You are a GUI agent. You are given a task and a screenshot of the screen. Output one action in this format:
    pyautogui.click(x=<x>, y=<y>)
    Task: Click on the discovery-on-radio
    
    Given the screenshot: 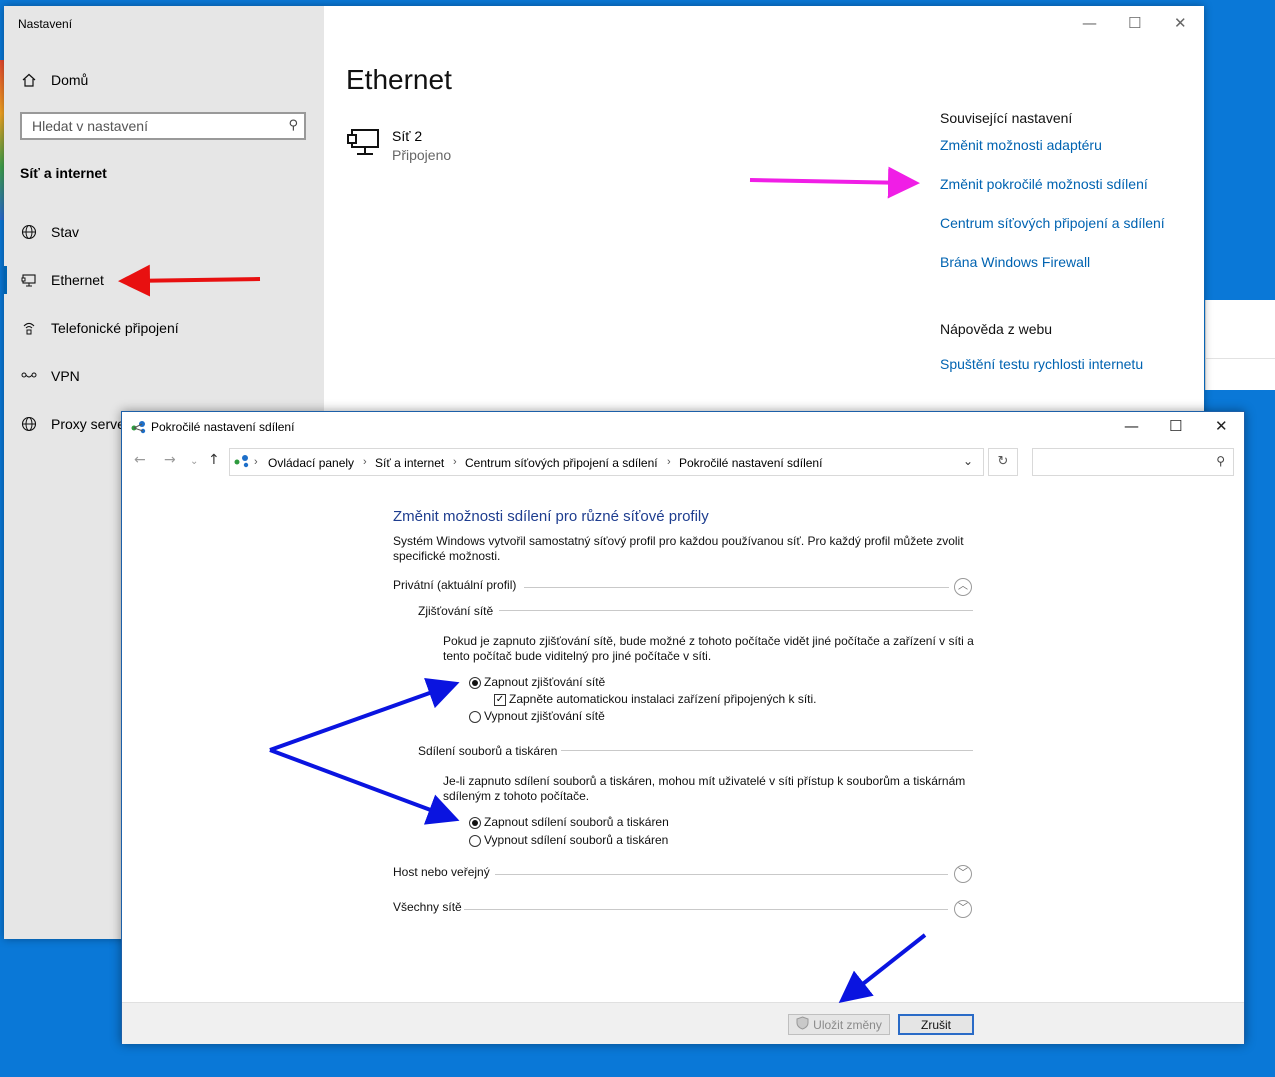 What is the action you would take?
    pyautogui.click(x=475, y=683)
    